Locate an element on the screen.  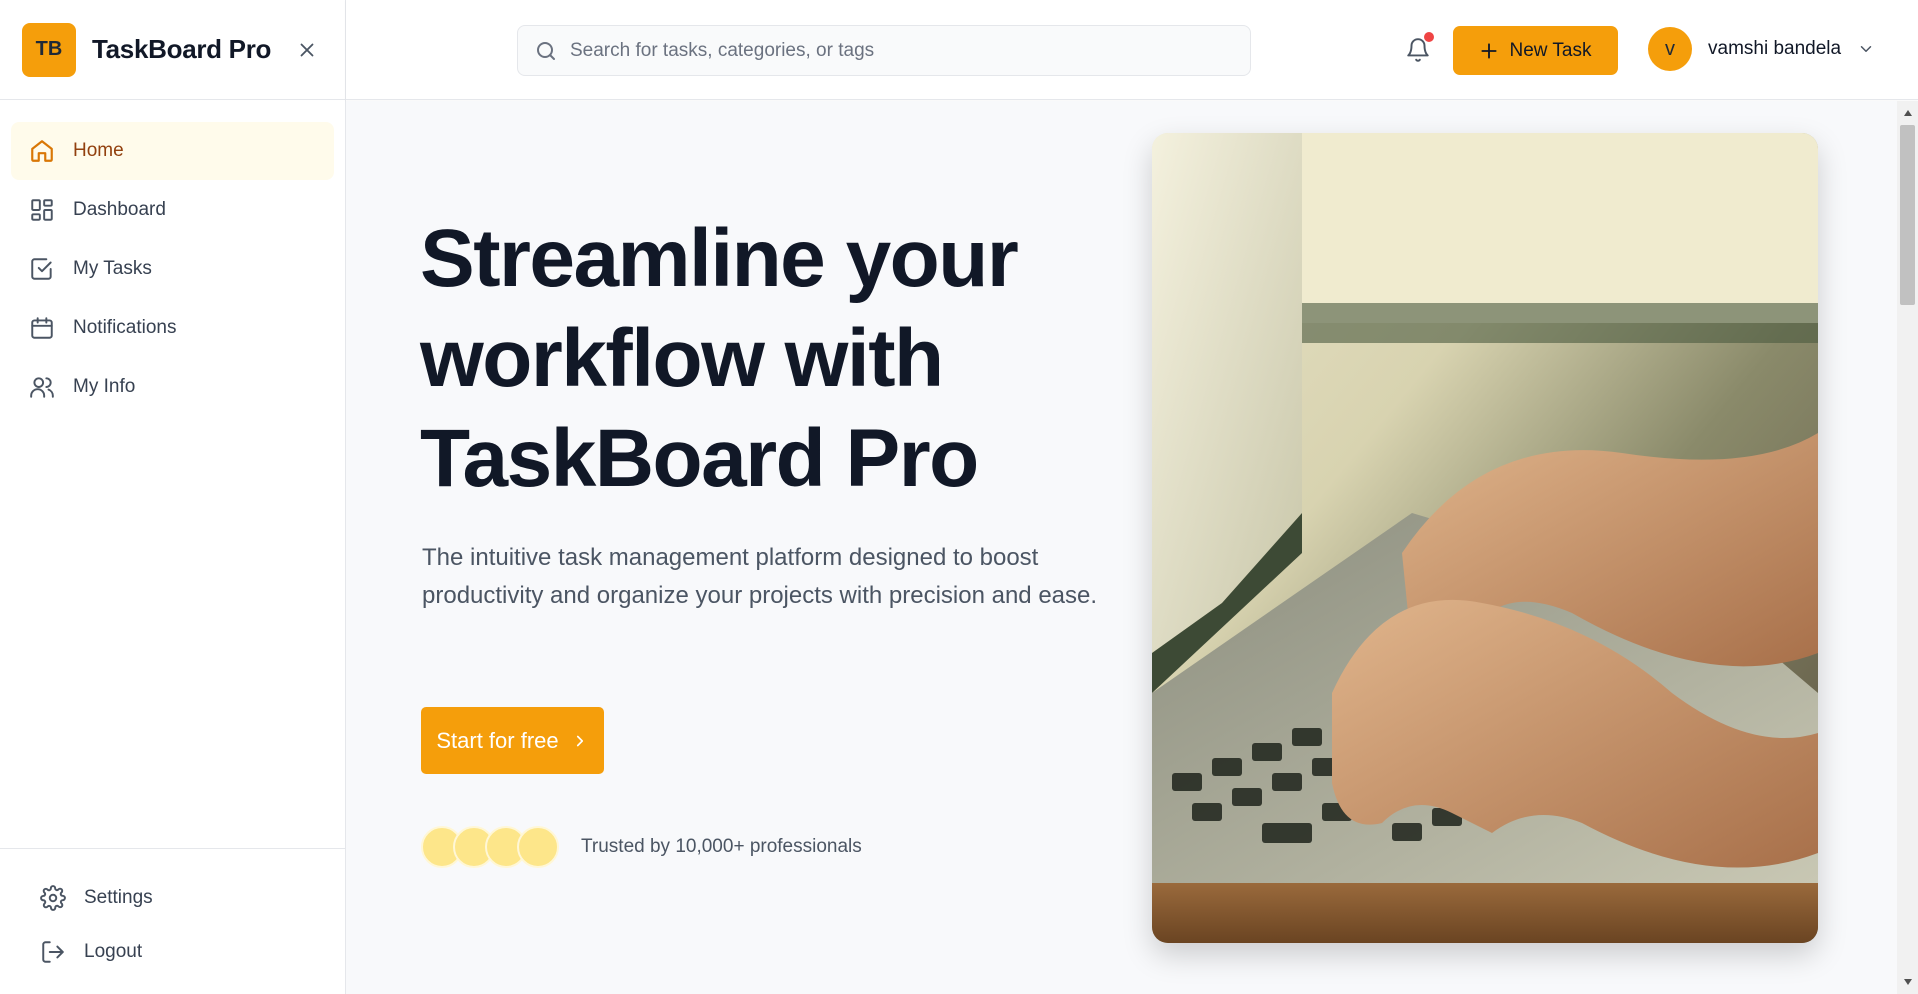
trust-row: Trusted by 10,000+ professionals is located at coordinates (641, 847).